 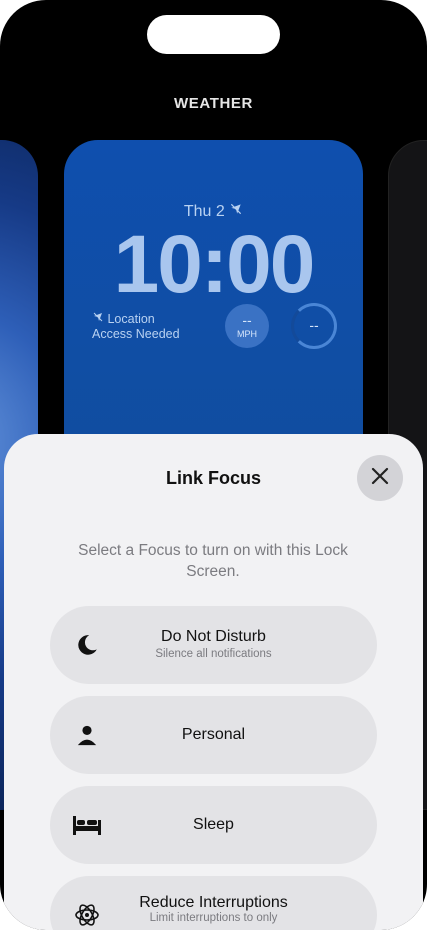 I want to click on uv-gauge-widget: --, so click(x=314, y=326).